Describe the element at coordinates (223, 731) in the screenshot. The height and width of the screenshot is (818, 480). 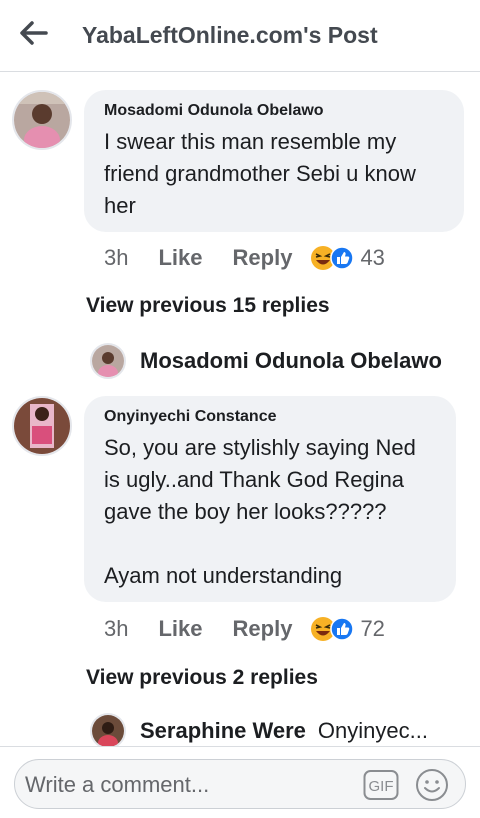
I see `reply-author: Seraphine Were` at that location.